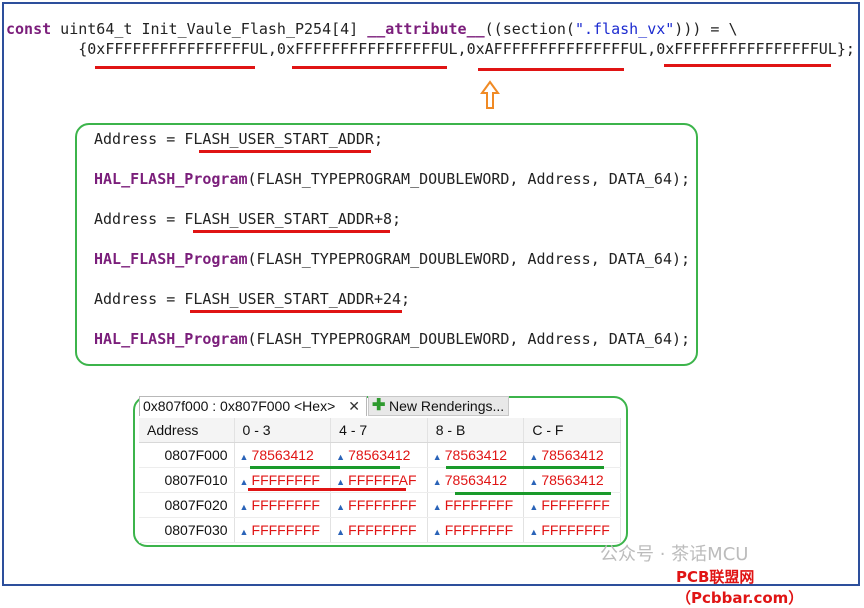 Image resolution: width=864 pixels, height=608 pixels. Describe the element at coordinates (327, 489) in the screenshot. I see `underline-row1-a` at that location.